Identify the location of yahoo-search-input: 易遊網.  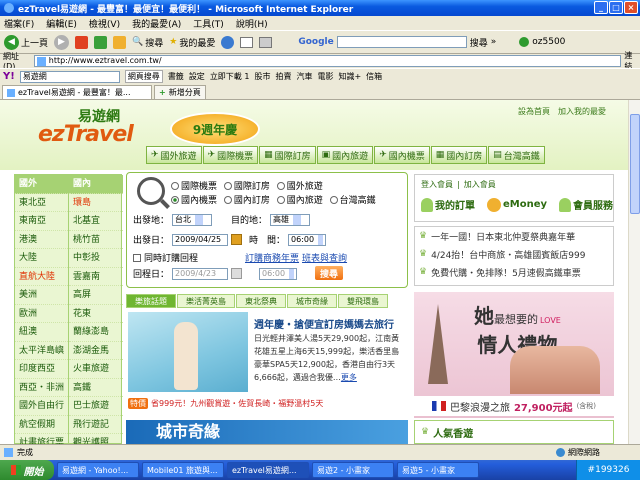
(69, 76).